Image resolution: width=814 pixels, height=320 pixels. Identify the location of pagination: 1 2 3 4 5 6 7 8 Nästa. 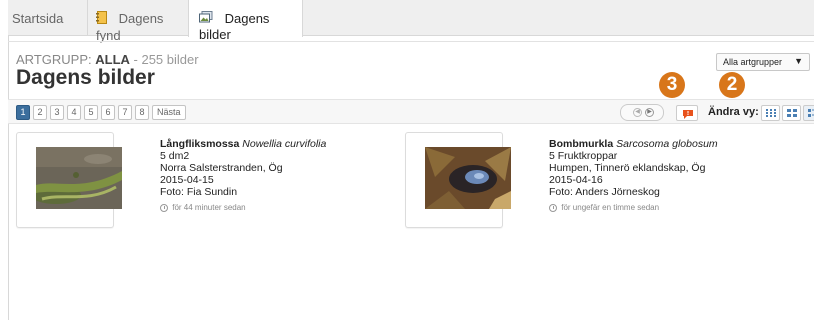
(102, 112).